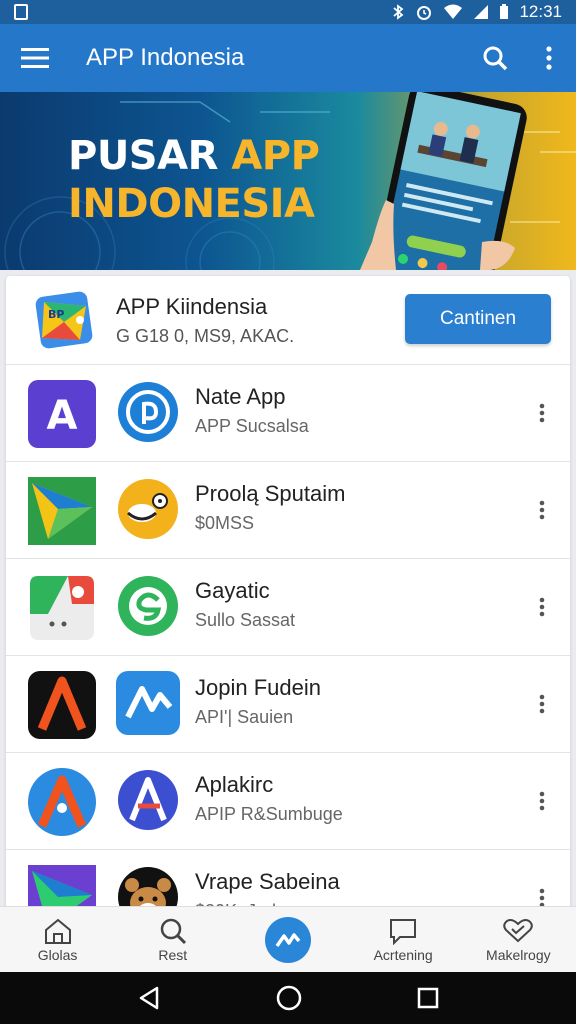  What do you see at coordinates (225, 523) in the screenshot?
I see `app-subtitle: $0MSS` at bounding box center [225, 523].